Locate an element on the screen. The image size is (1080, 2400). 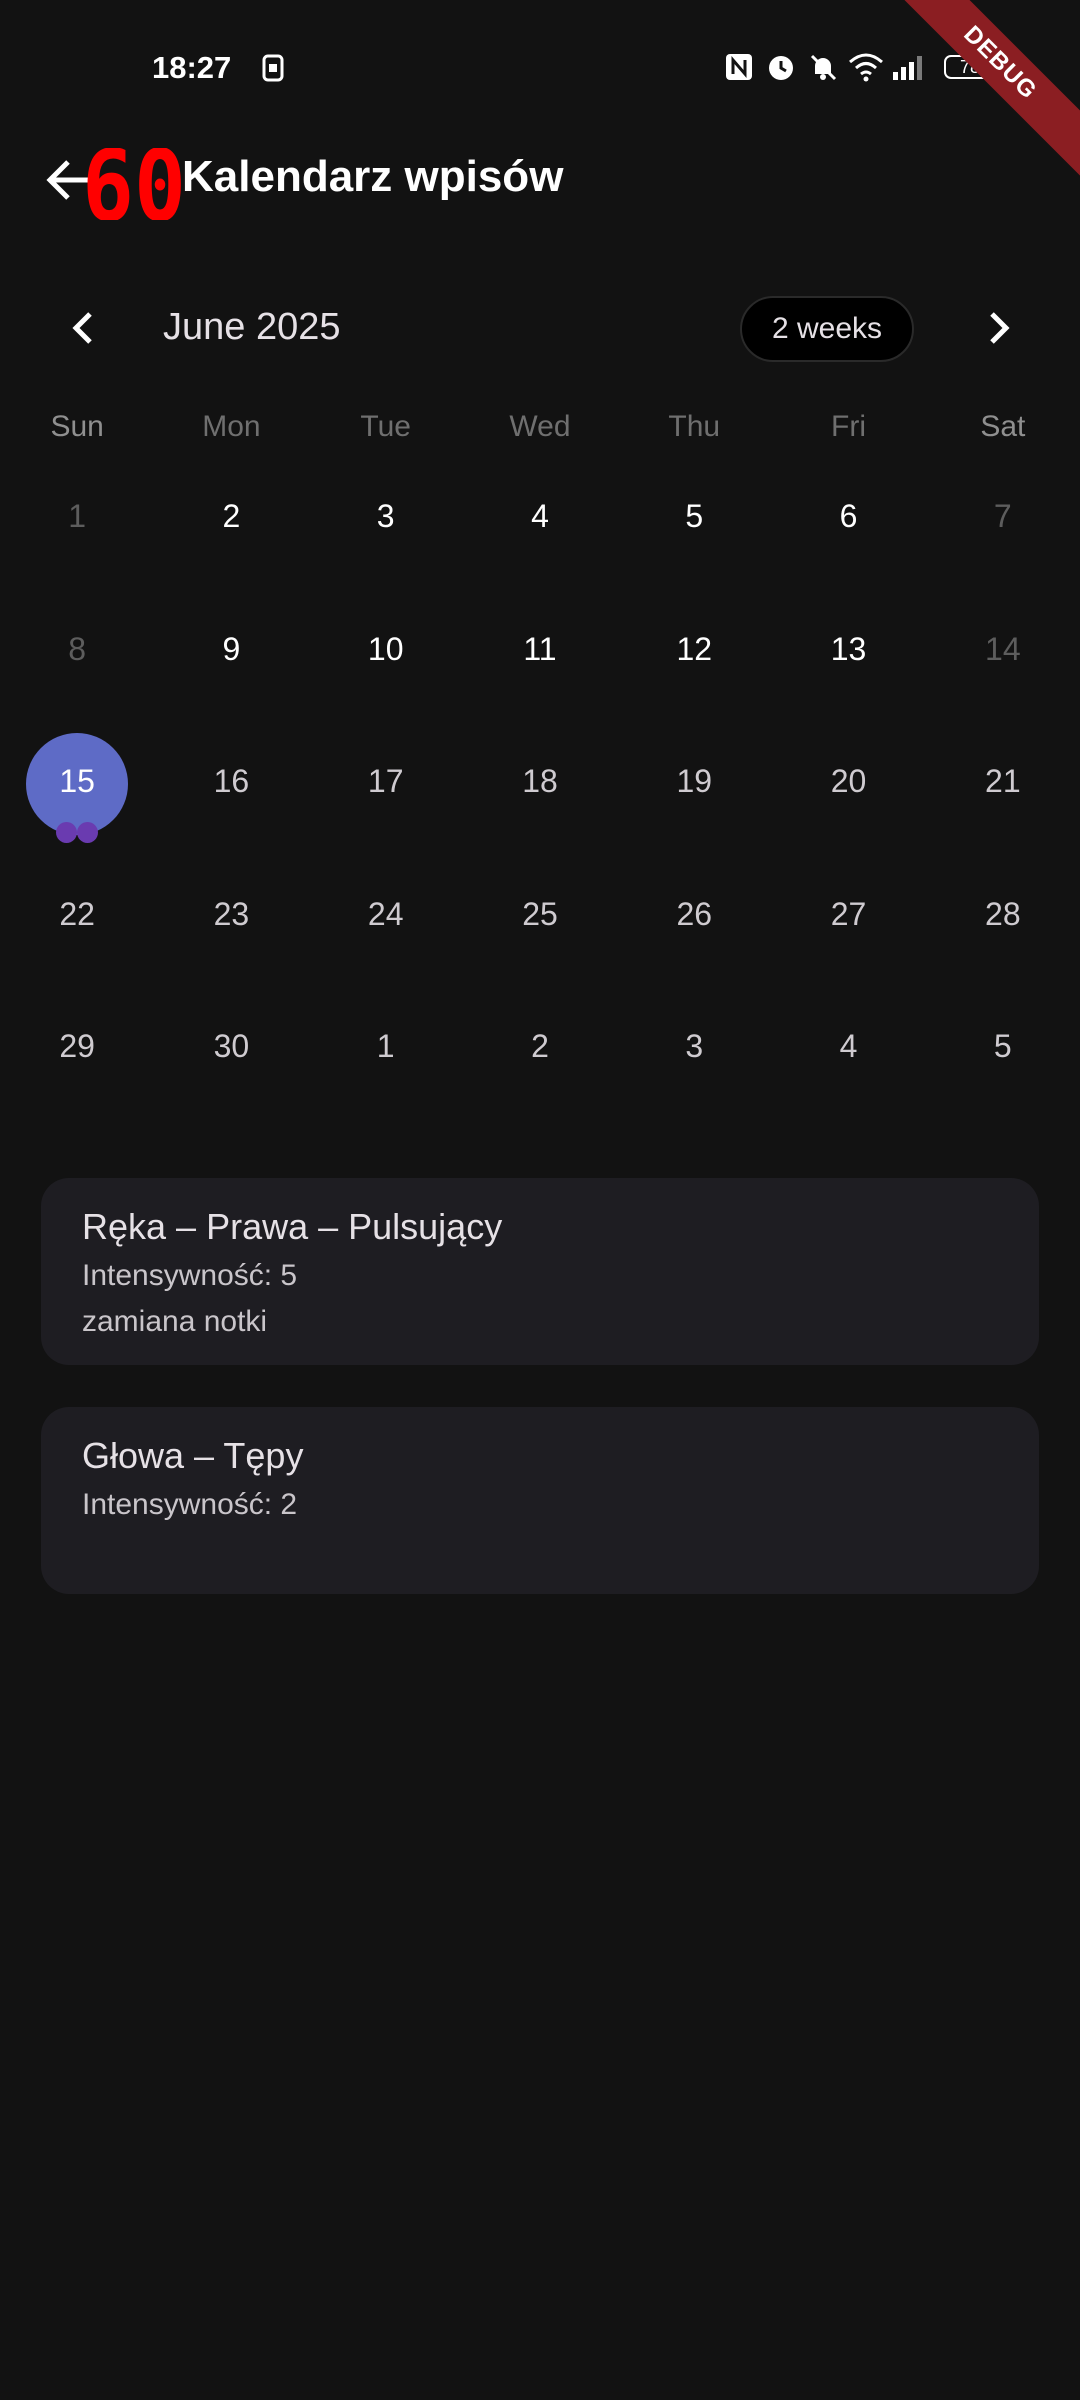
weekday-header: Sun Mon Tue Wed Thu Fri Sat is located at coordinates (540, 435).